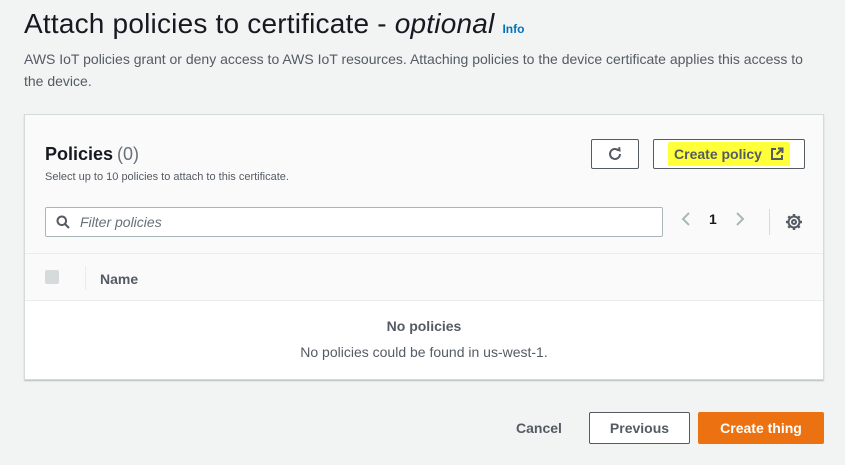 This screenshot has height=465, width=845. Describe the element at coordinates (79, 154) in the screenshot. I see `policies-heading-label: Policies` at that location.